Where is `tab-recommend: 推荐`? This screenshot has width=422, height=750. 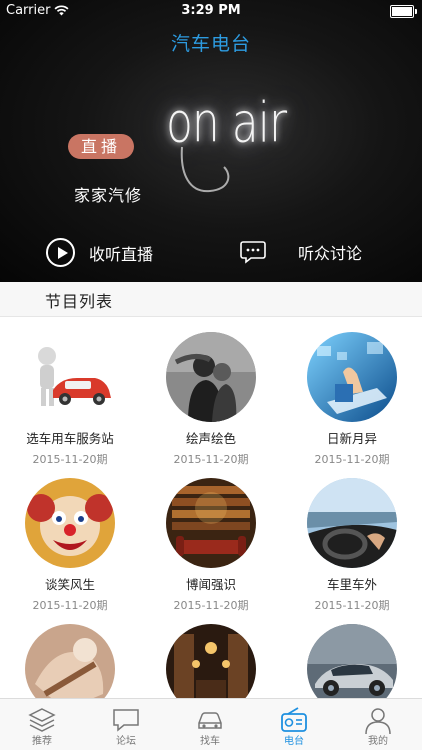 tab-recommend: 推荐 is located at coordinates (42, 724).